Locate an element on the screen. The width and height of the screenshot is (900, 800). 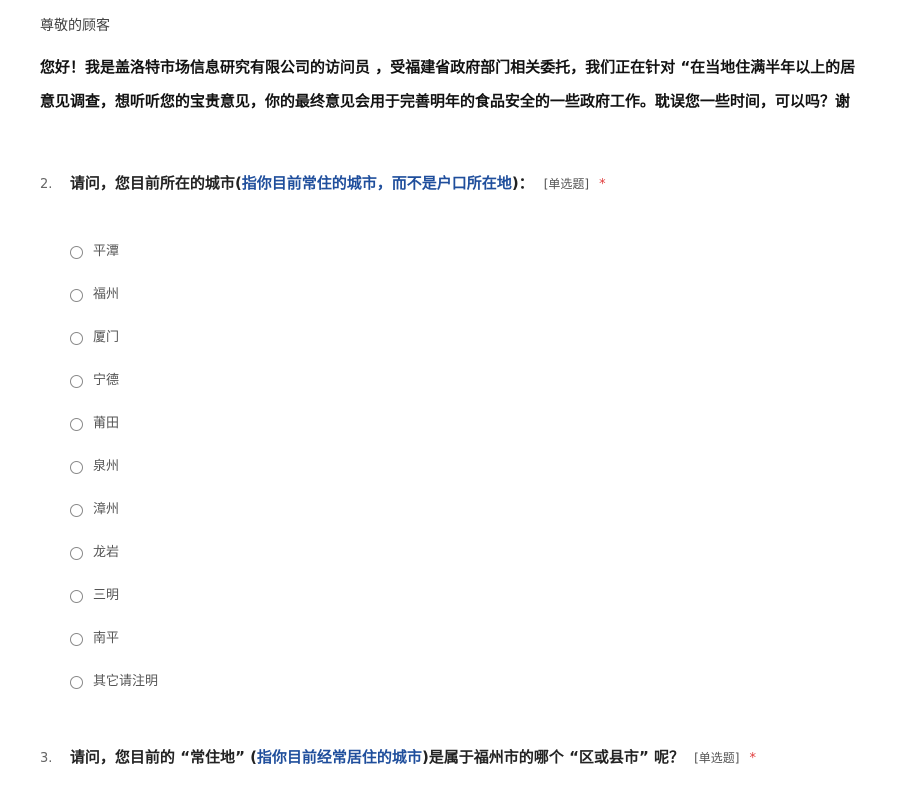
question-2-options: 平潭 福州 厦门 宁德 莆田 泉州 漳州 龙岩 三明 南平 其它请注明 is located at coordinates (114, 478).